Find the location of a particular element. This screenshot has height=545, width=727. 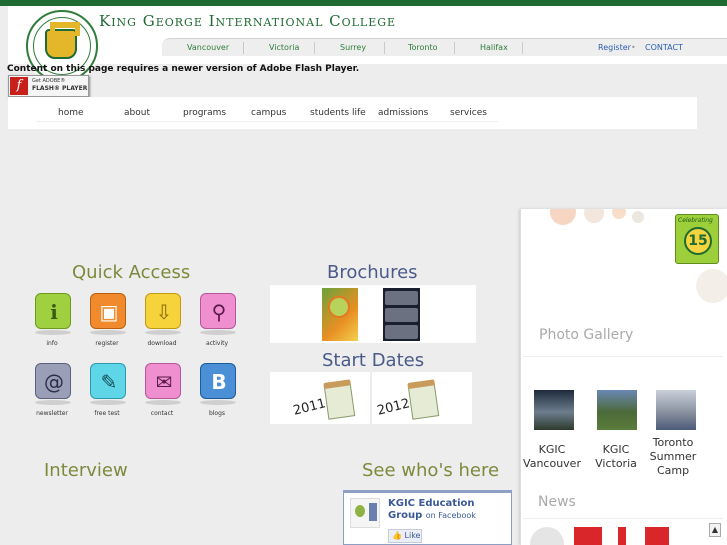

flash-icon: f is located at coordinates (19, 86).